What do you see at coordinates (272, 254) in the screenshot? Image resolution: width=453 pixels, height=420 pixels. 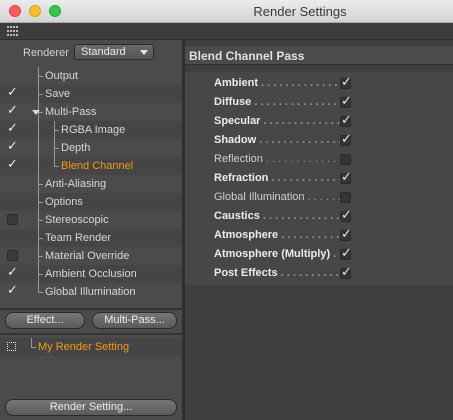 I see `property-label-text: Atmosphere (Multiply)` at bounding box center [272, 254].